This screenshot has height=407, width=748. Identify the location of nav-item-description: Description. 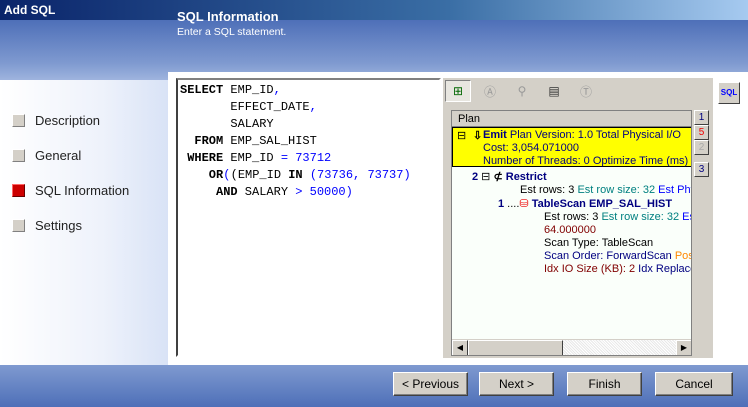
(56, 120).